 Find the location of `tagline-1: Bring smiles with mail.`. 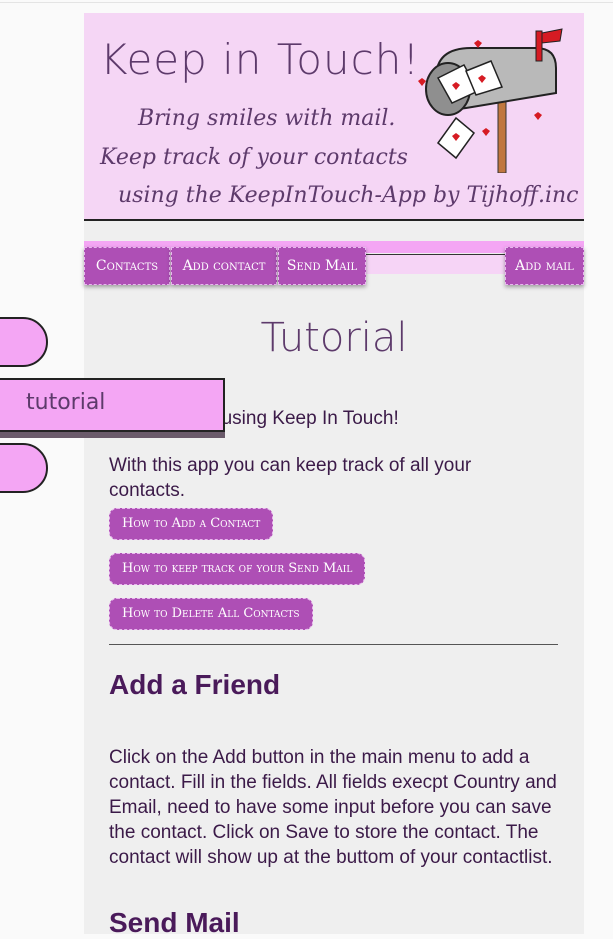

tagline-1: Bring smiles with mail. is located at coordinates (267, 118).